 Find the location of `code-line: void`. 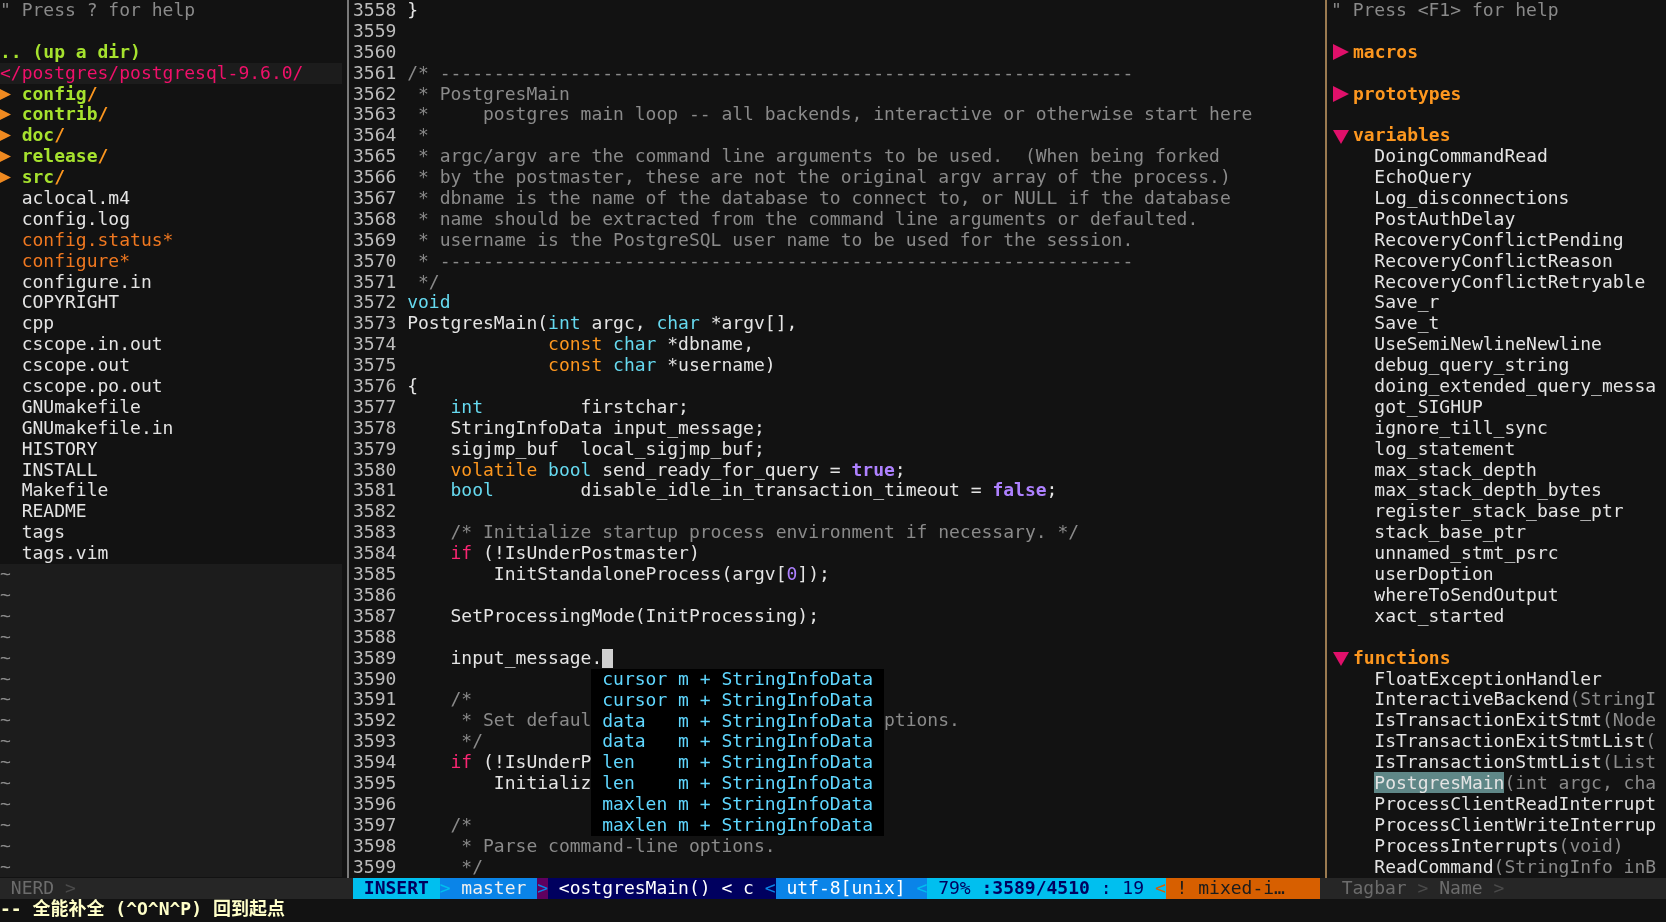

code-line: void is located at coordinates (429, 303).